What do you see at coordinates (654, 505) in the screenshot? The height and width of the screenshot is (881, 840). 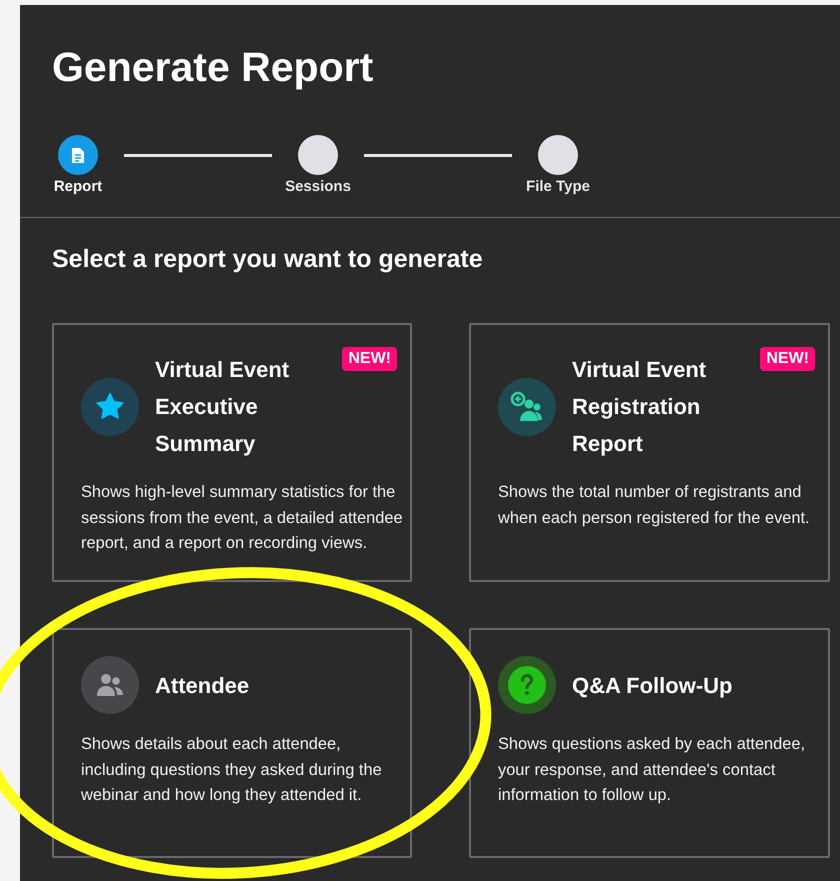 I see `card-description: Shows the total number of registrants and when each person registered for the event.` at bounding box center [654, 505].